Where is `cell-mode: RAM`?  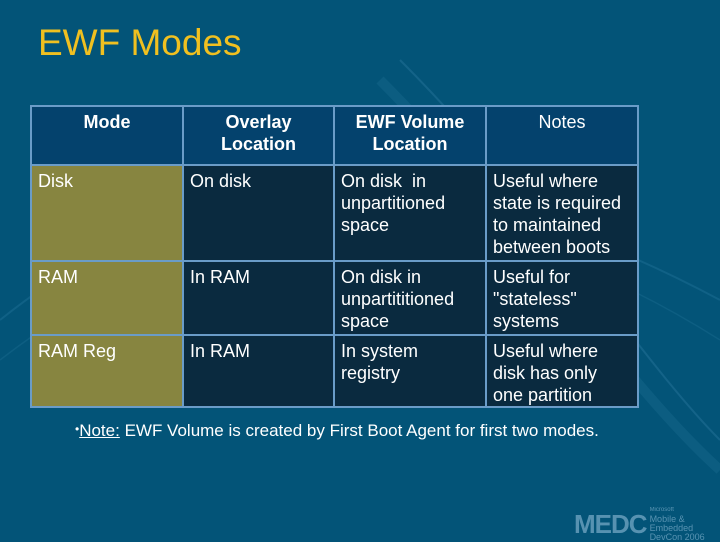
cell-mode: RAM is located at coordinates (107, 298).